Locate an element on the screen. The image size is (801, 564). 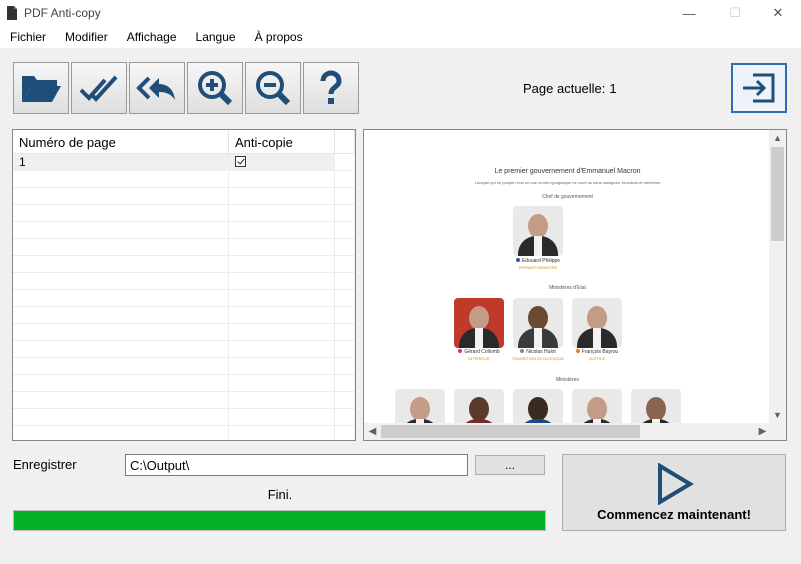
zoom-out-button is located at coordinates (273, 88).